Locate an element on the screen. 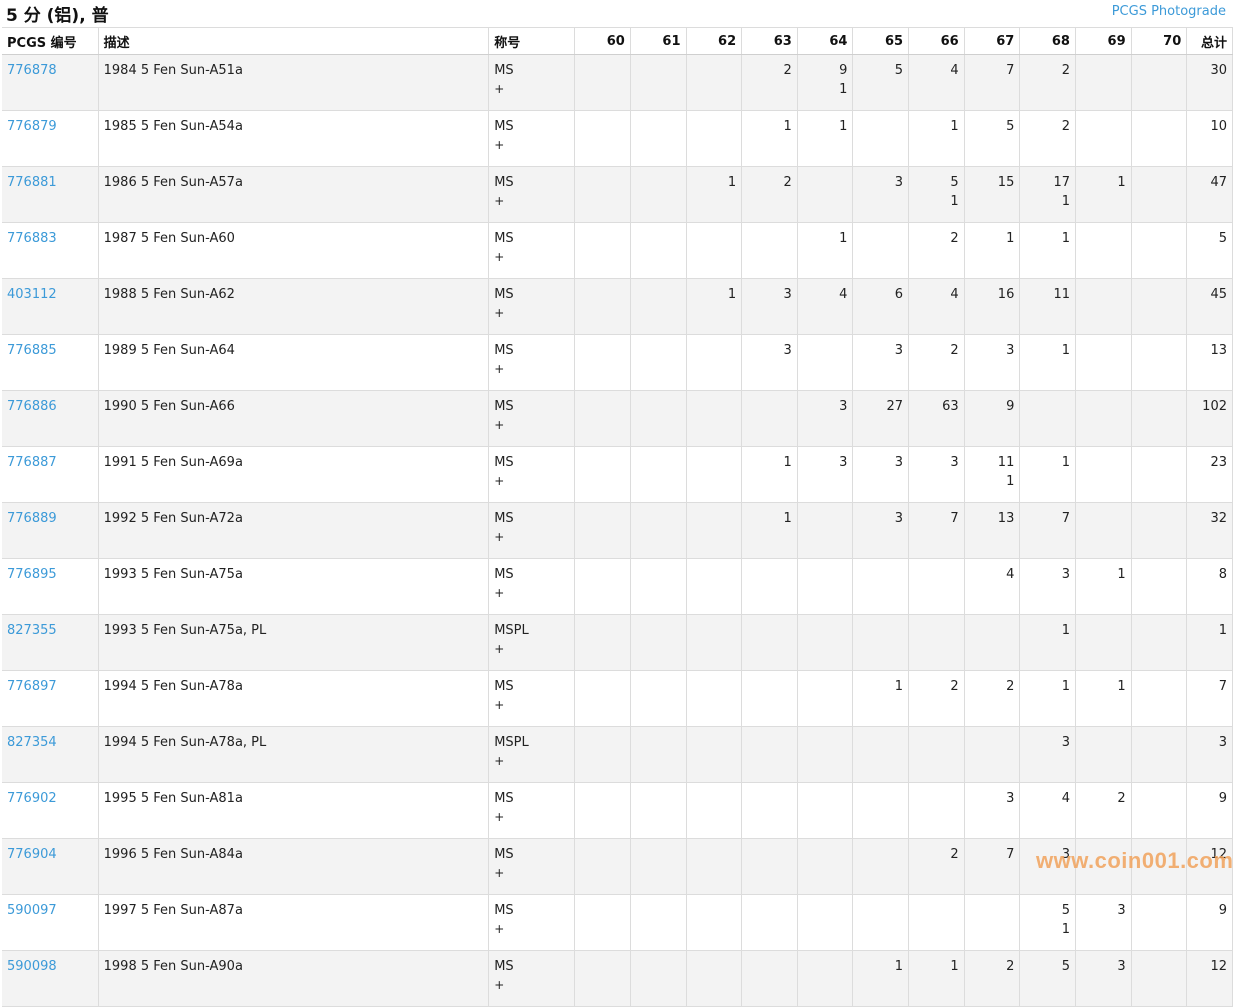  grade-count-cell: 51 is located at coordinates (936, 194).